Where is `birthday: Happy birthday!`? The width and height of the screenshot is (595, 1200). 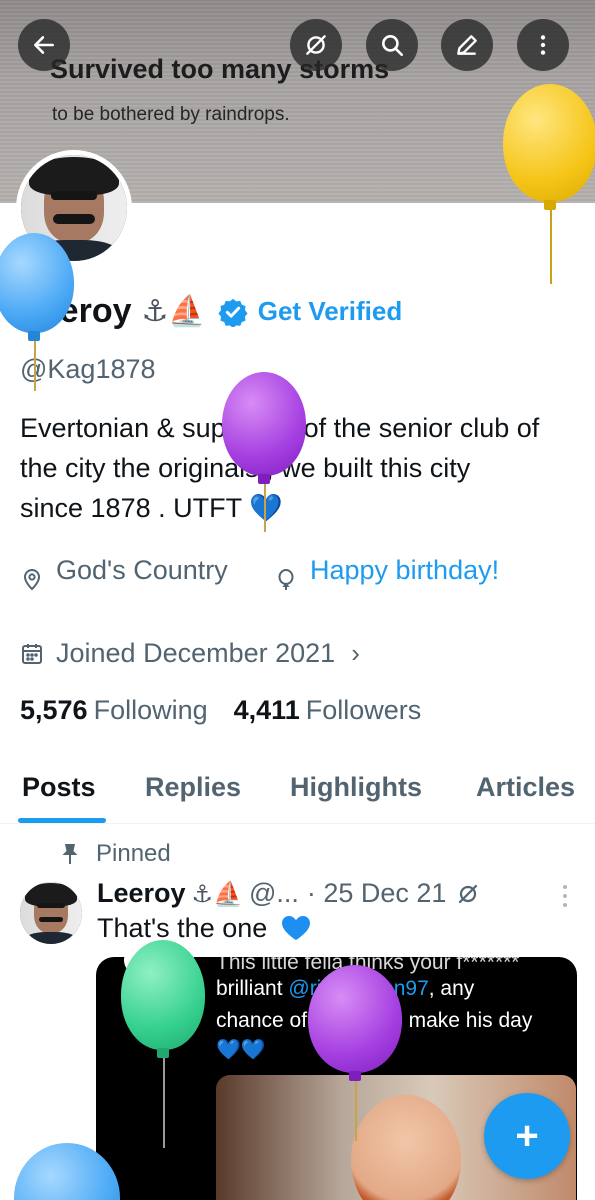 birthday: Happy birthday! is located at coordinates (386, 570).